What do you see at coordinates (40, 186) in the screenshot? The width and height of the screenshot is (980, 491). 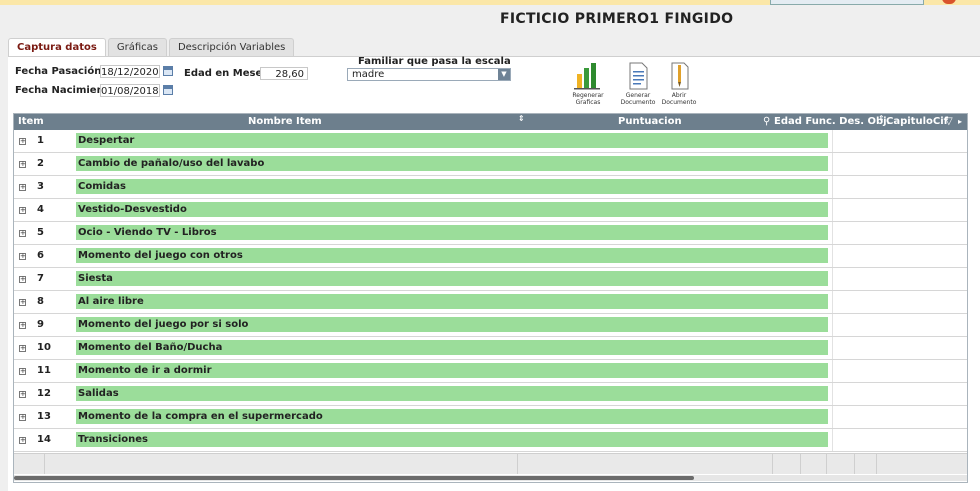 I see `row-item-number: 3` at bounding box center [40, 186].